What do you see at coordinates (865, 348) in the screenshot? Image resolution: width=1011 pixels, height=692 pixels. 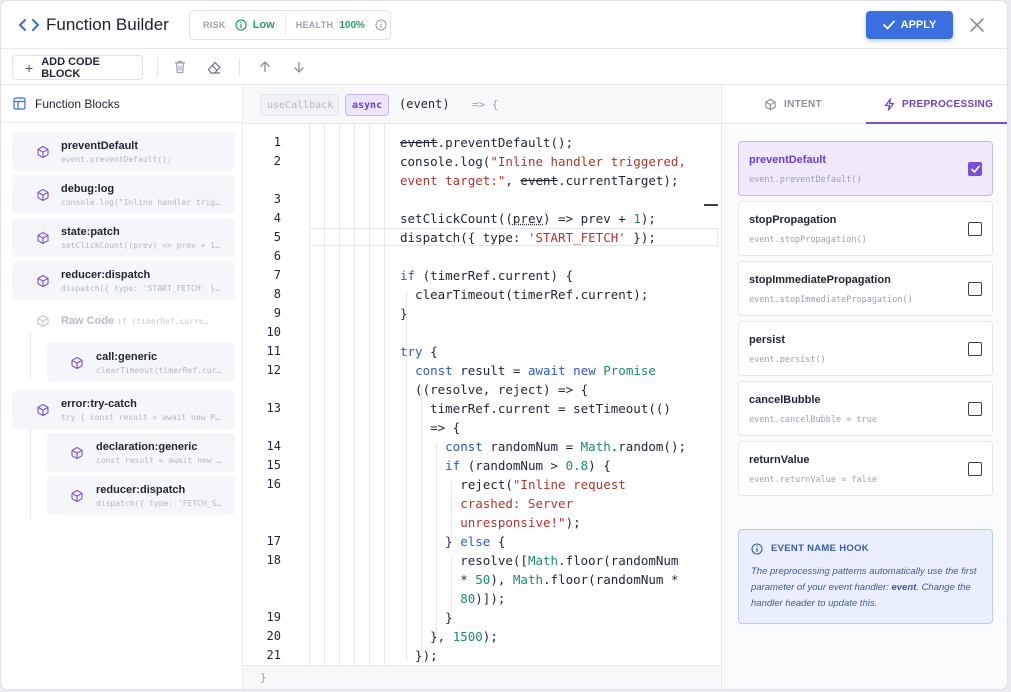 I see `option-card-persist: persist event.persist()` at bounding box center [865, 348].